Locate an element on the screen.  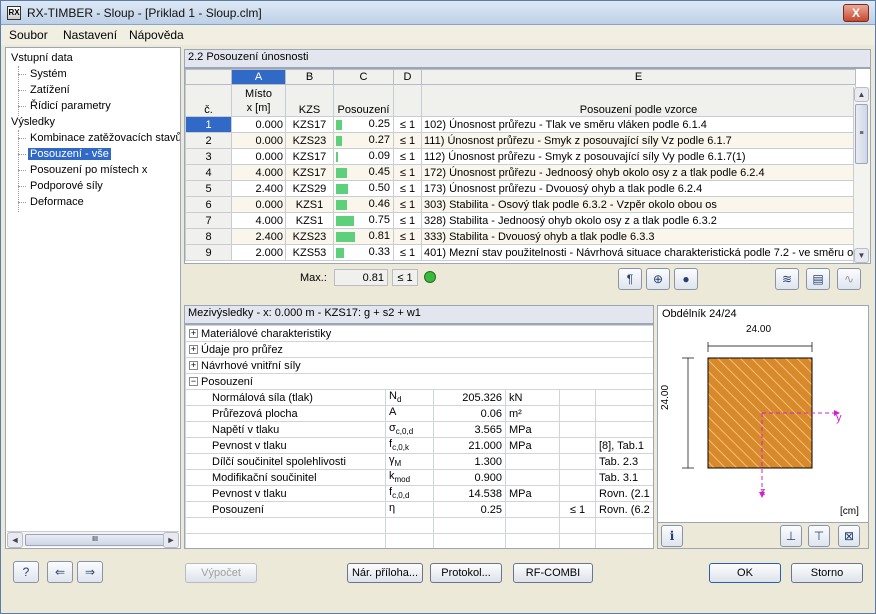
export-icon: ⇒ is located at coordinates (90, 572).